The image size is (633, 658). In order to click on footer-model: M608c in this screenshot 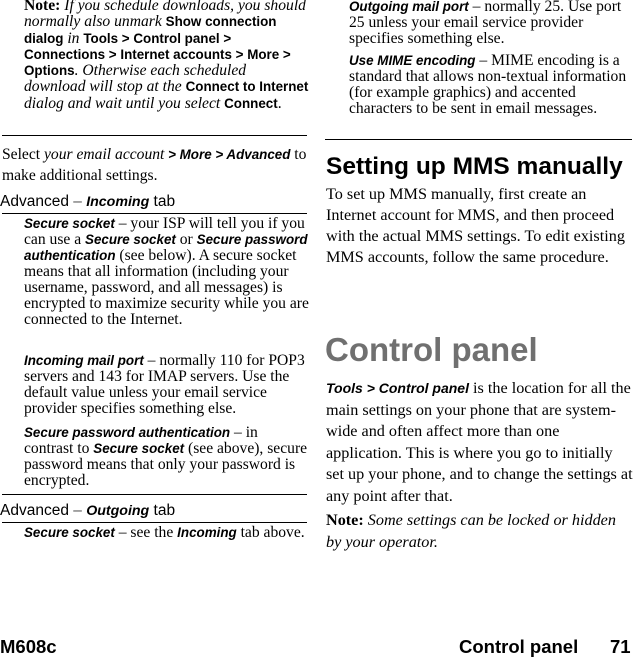, I will do `click(28, 646)`.